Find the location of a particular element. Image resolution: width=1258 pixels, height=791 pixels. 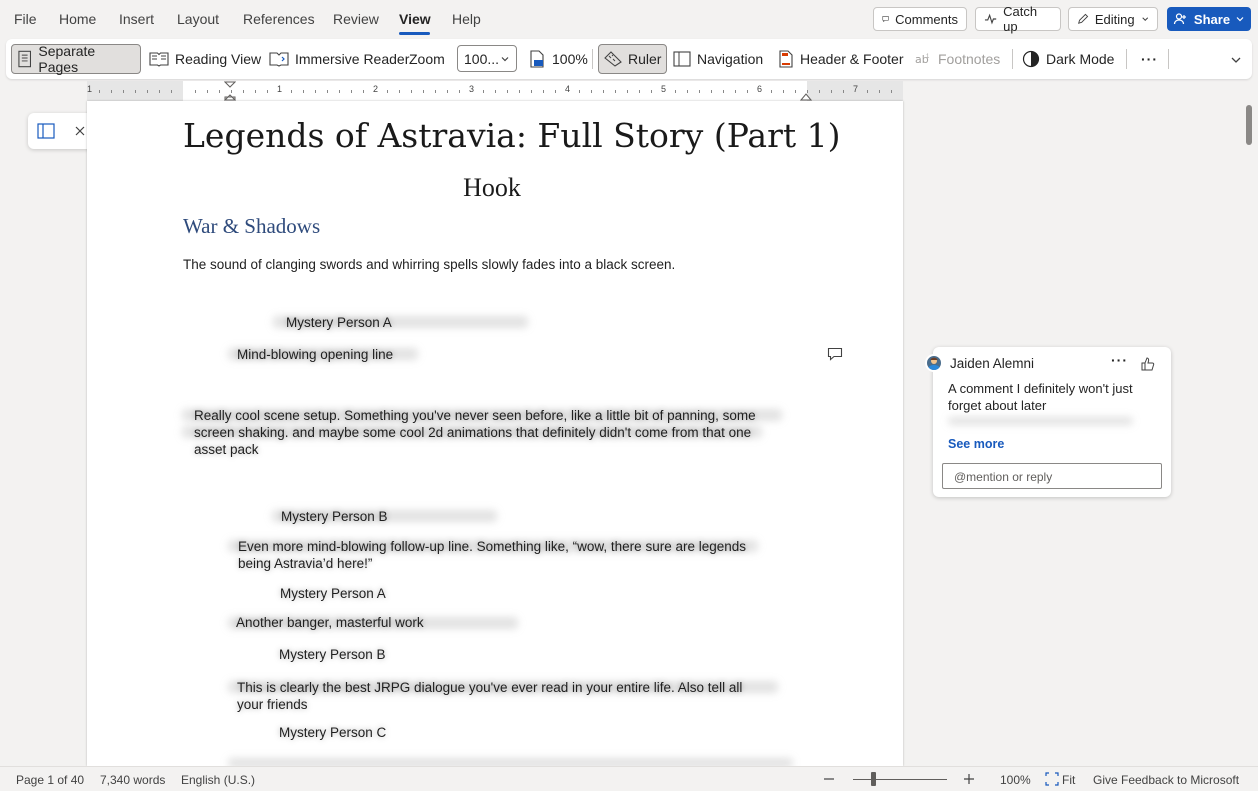

close-icon is located at coordinates (80, 131).